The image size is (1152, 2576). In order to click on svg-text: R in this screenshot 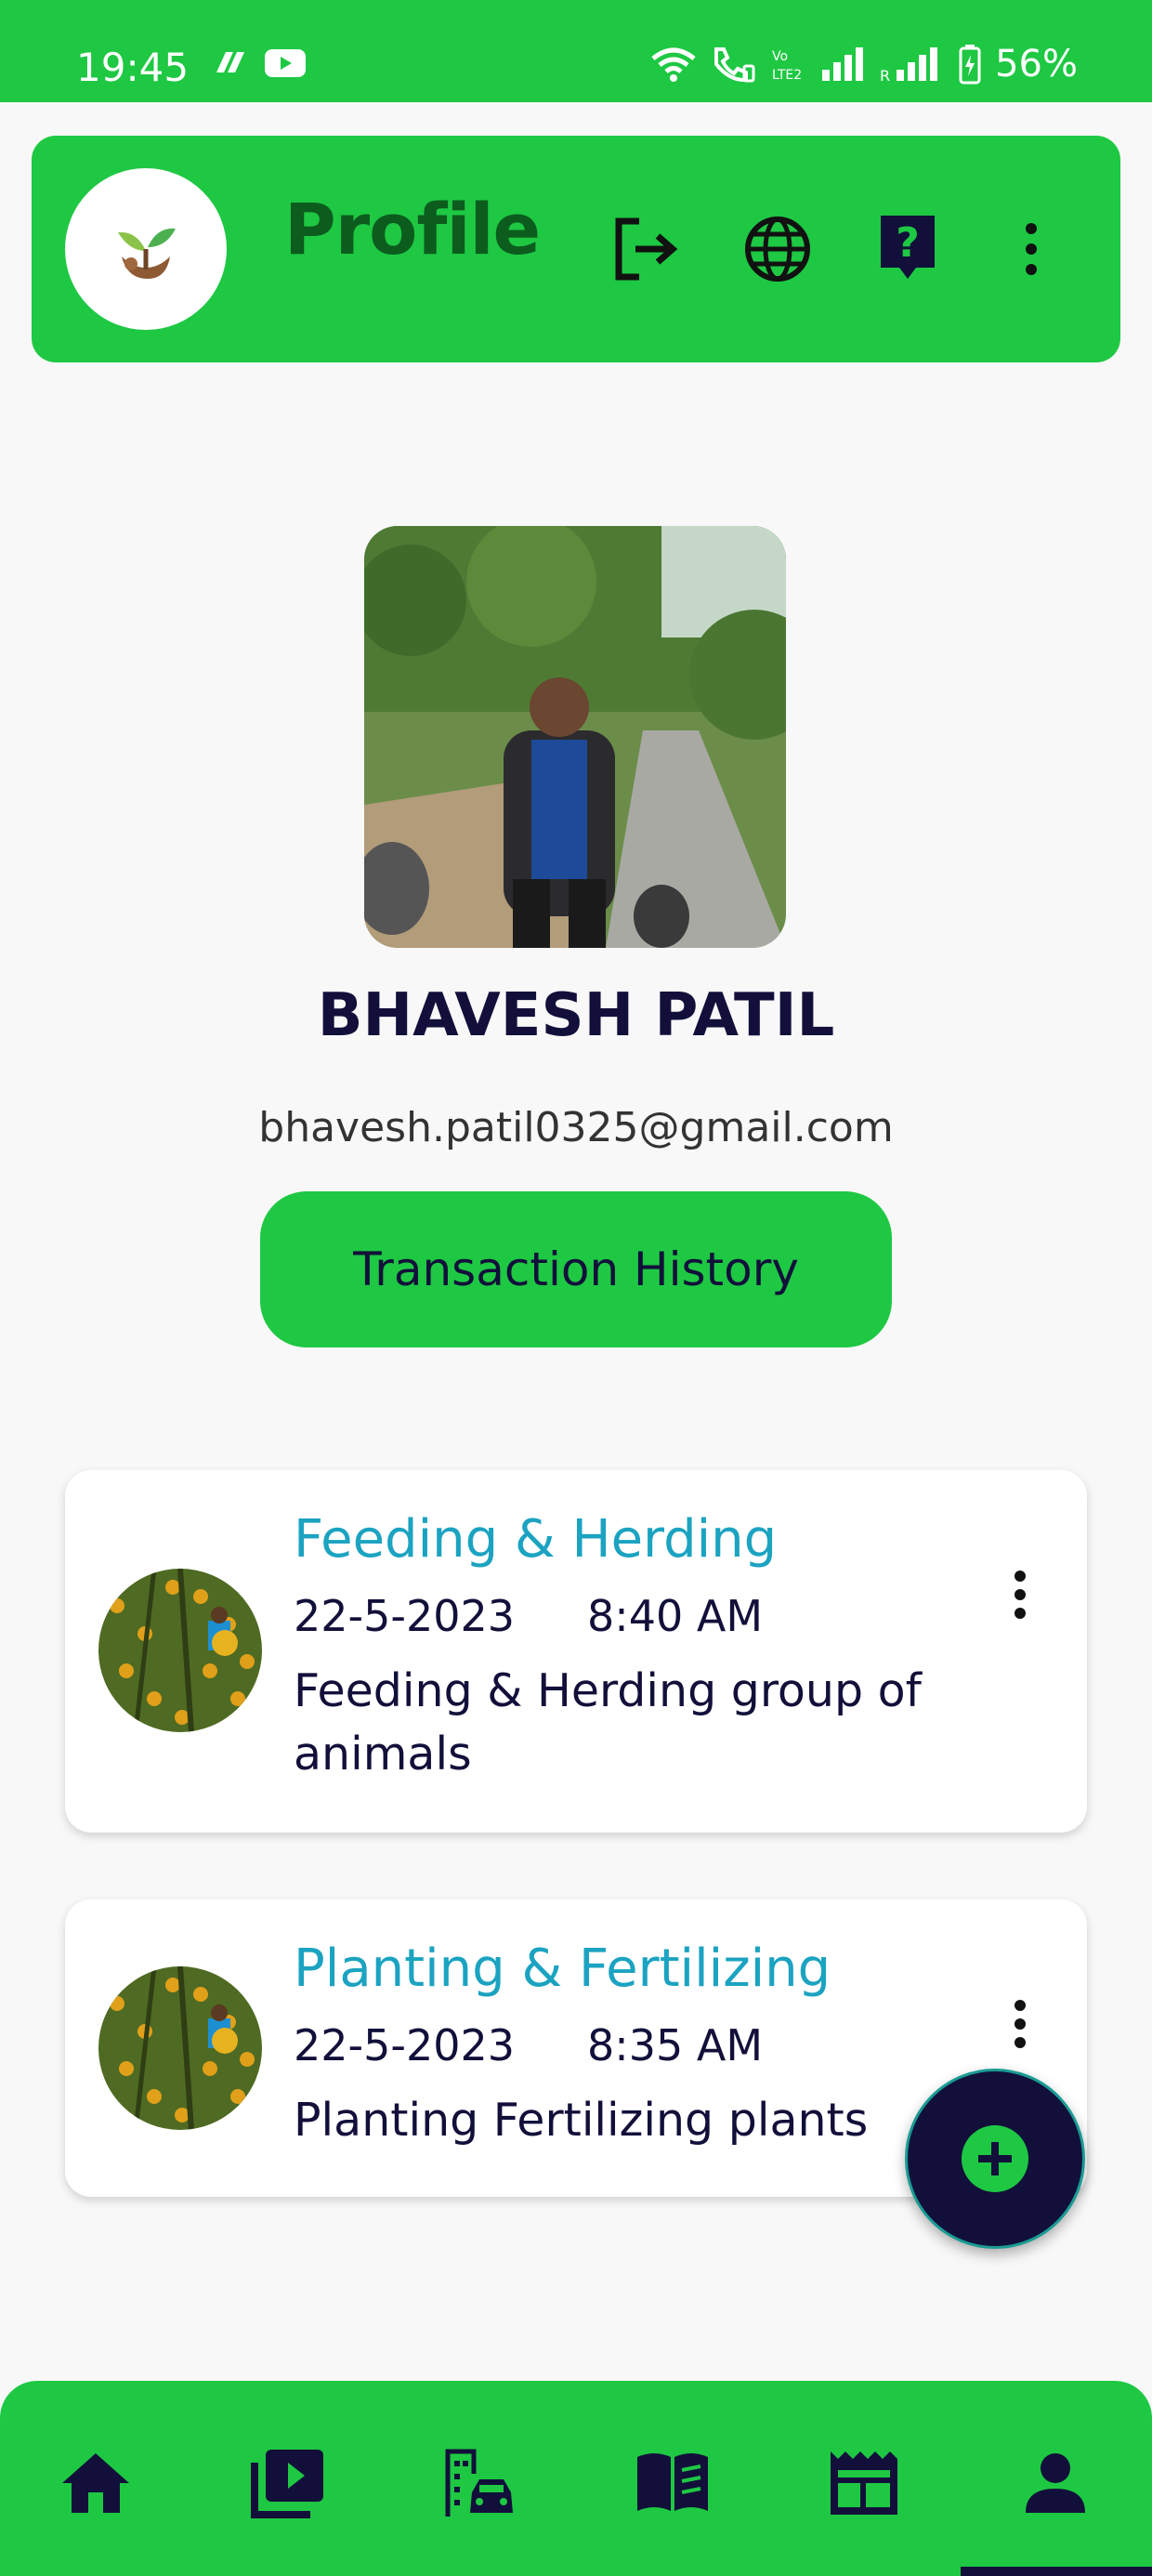, I will do `click(885, 75)`.